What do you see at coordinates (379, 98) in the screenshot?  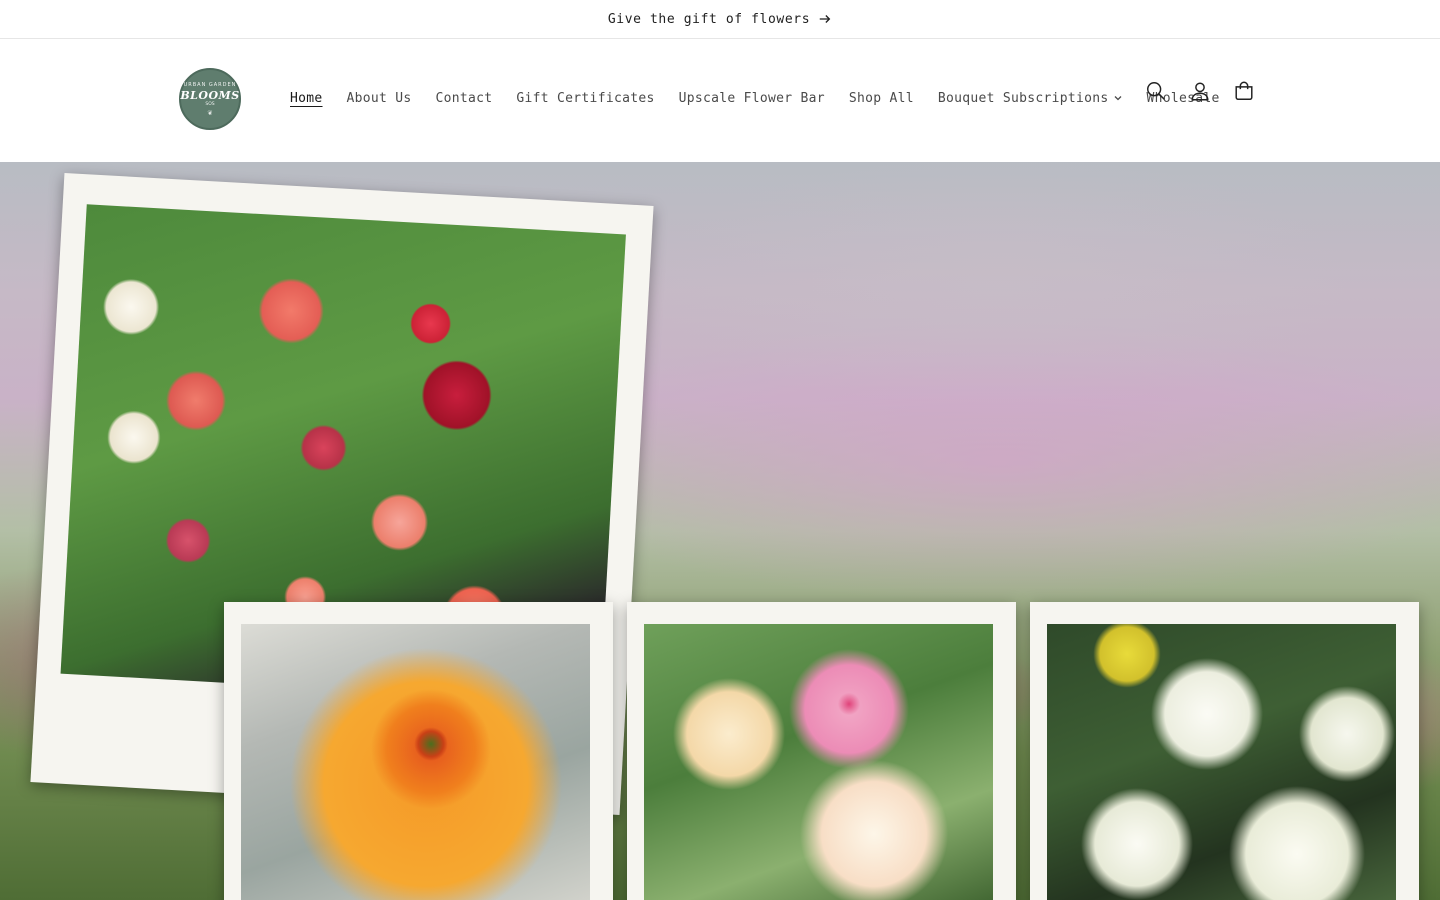 I see `nav-item-about-us: About Us` at bounding box center [379, 98].